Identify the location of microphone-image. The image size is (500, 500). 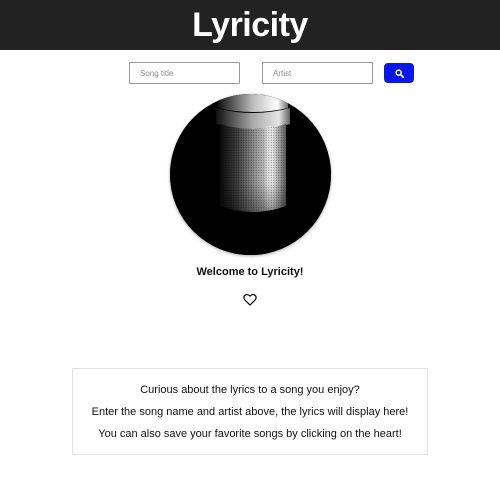
(250, 174).